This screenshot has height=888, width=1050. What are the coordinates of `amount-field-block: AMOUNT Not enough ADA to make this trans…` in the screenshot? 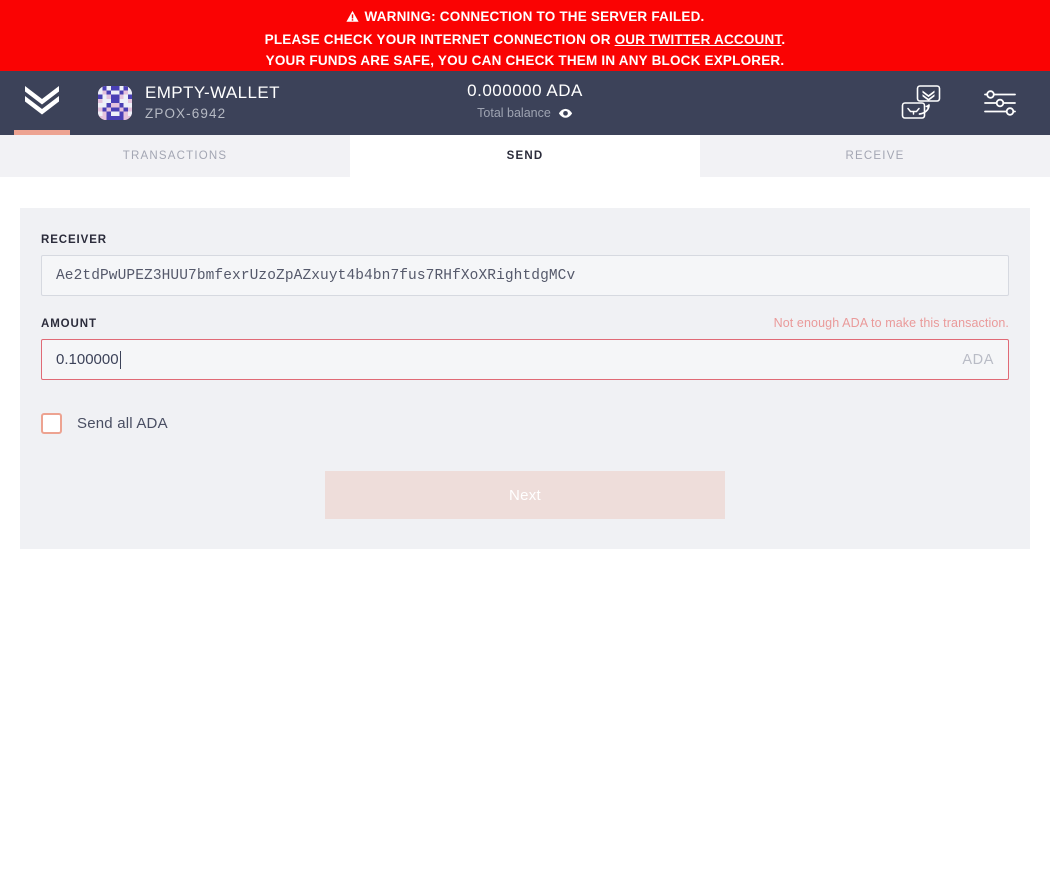 It's located at (525, 348).